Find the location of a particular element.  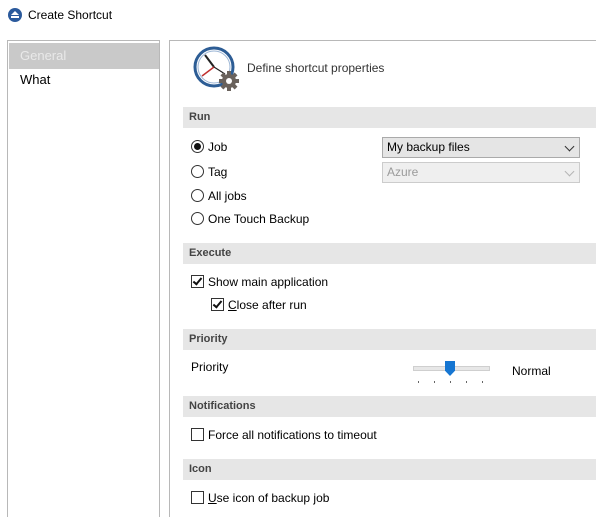

priority-slider is located at coordinates (451, 375).